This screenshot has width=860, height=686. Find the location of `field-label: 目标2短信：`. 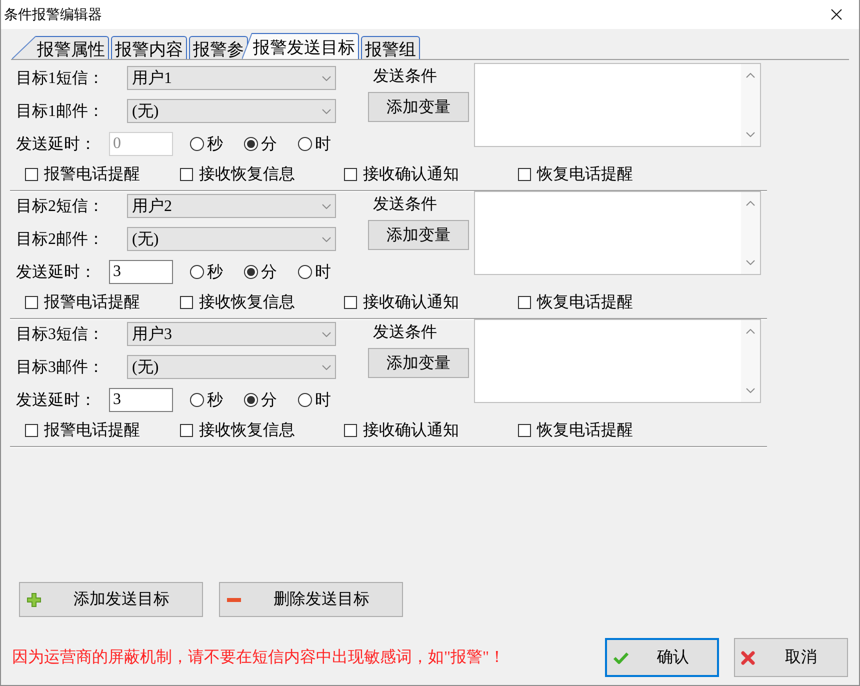

field-label: 目标2短信： is located at coordinates (60, 206).